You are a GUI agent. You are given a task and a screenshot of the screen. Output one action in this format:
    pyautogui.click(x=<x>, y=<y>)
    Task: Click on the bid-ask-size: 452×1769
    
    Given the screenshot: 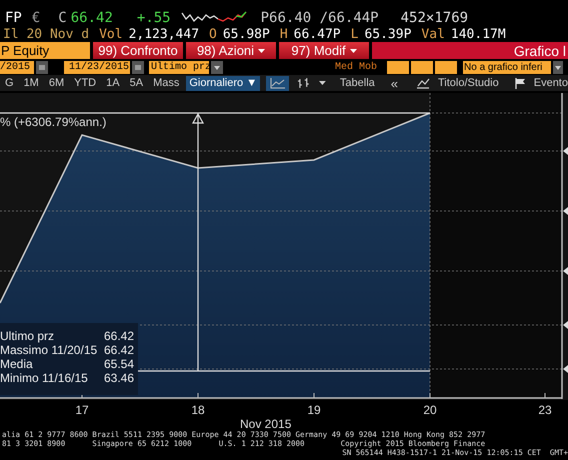 What is the action you would take?
    pyautogui.click(x=434, y=18)
    